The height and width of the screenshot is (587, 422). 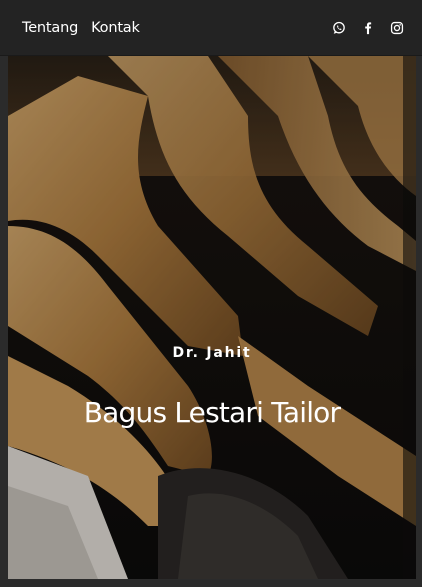 I want to click on instagram-icon, so click(x=397, y=28).